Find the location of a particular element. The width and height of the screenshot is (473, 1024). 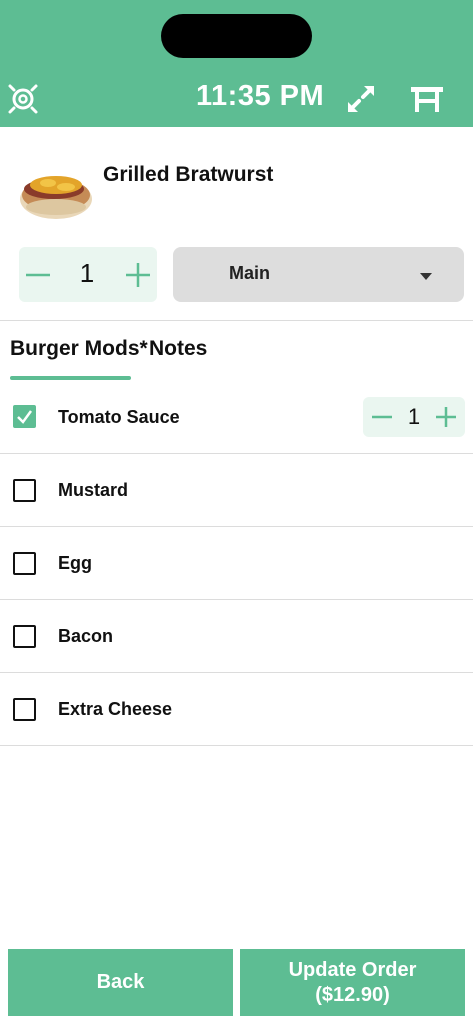

modifier-quantity-stepper: 1 is located at coordinates (414, 417).